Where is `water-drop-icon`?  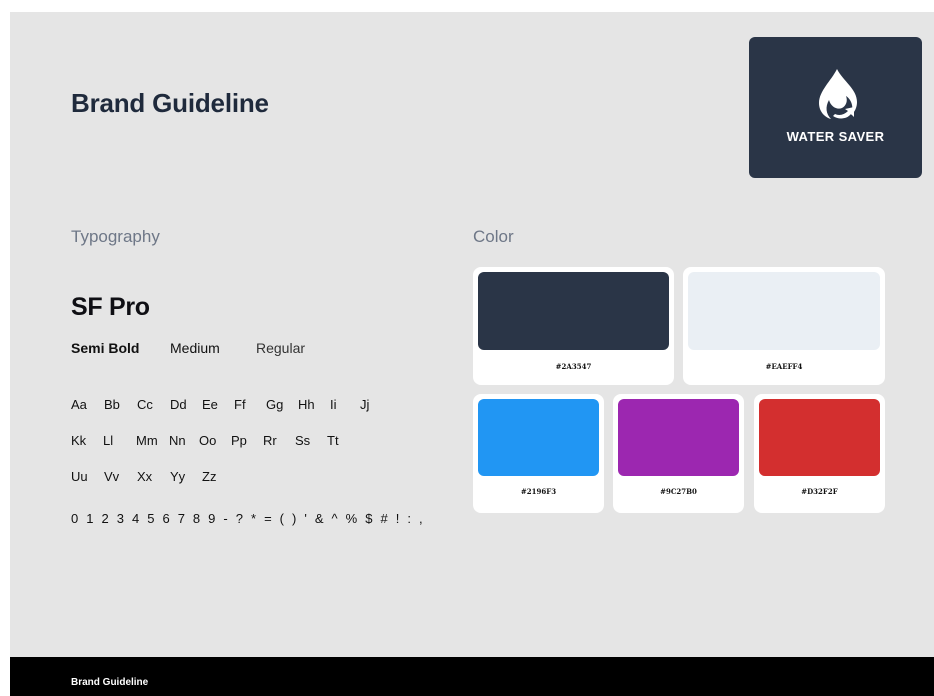
water-drop-icon is located at coordinates (837, 94).